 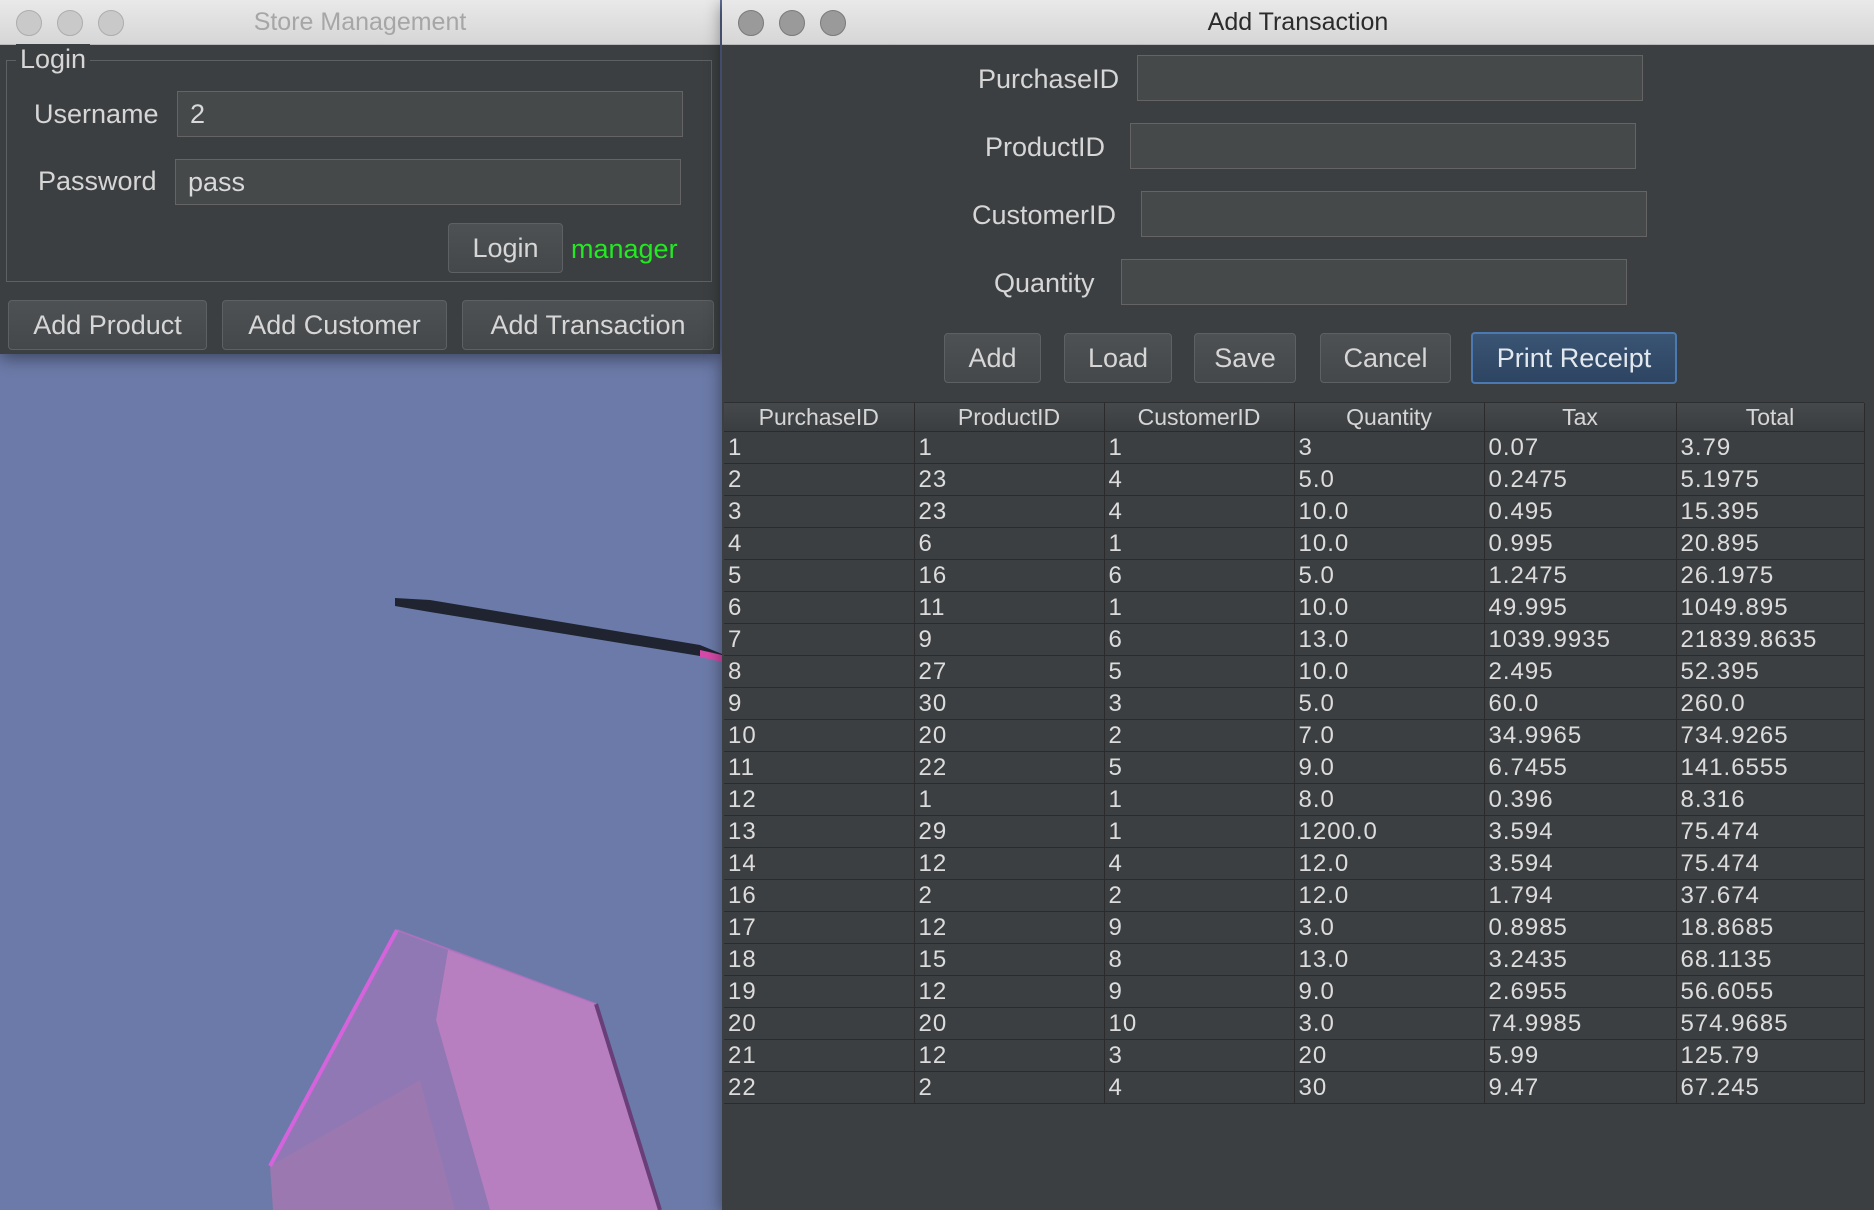 What do you see at coordinates (1009, 417) in the screenshot?
I see `column-header-product-id: ProductID` at bounding box center [1009, 417].